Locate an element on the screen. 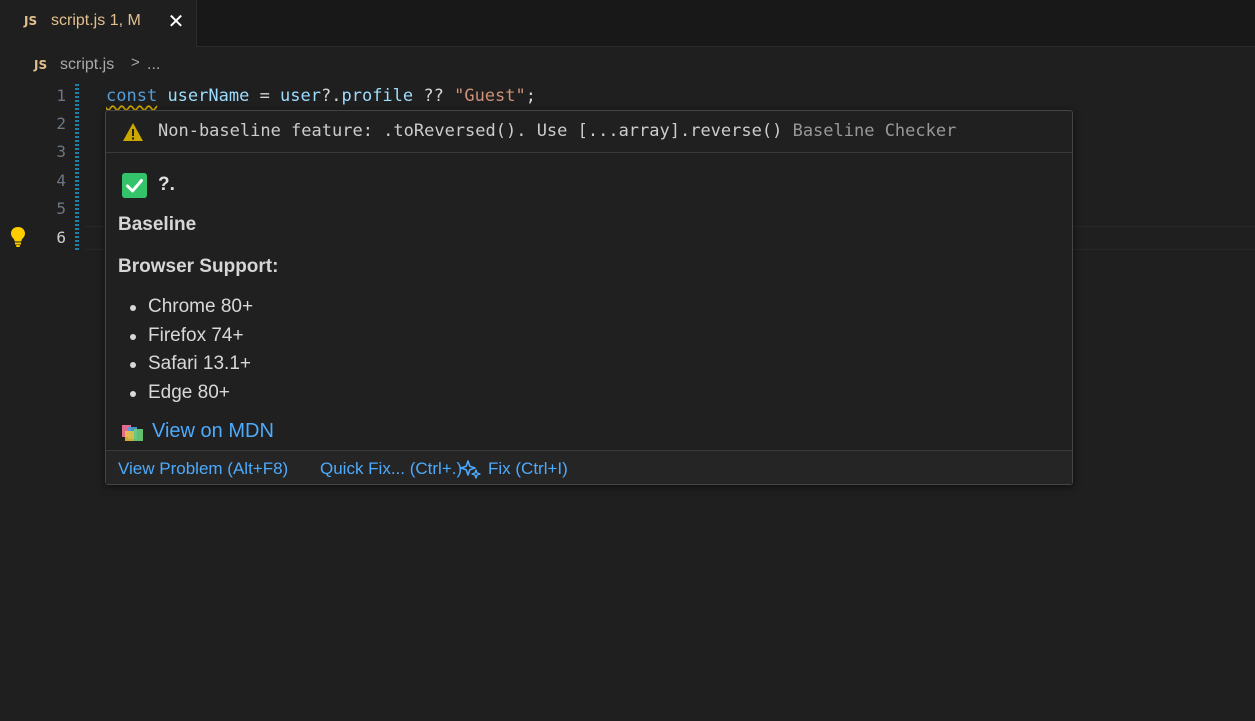 The image size is (1255, 721). tab-label: script.js 1, M is located at coordinates (96, 20).